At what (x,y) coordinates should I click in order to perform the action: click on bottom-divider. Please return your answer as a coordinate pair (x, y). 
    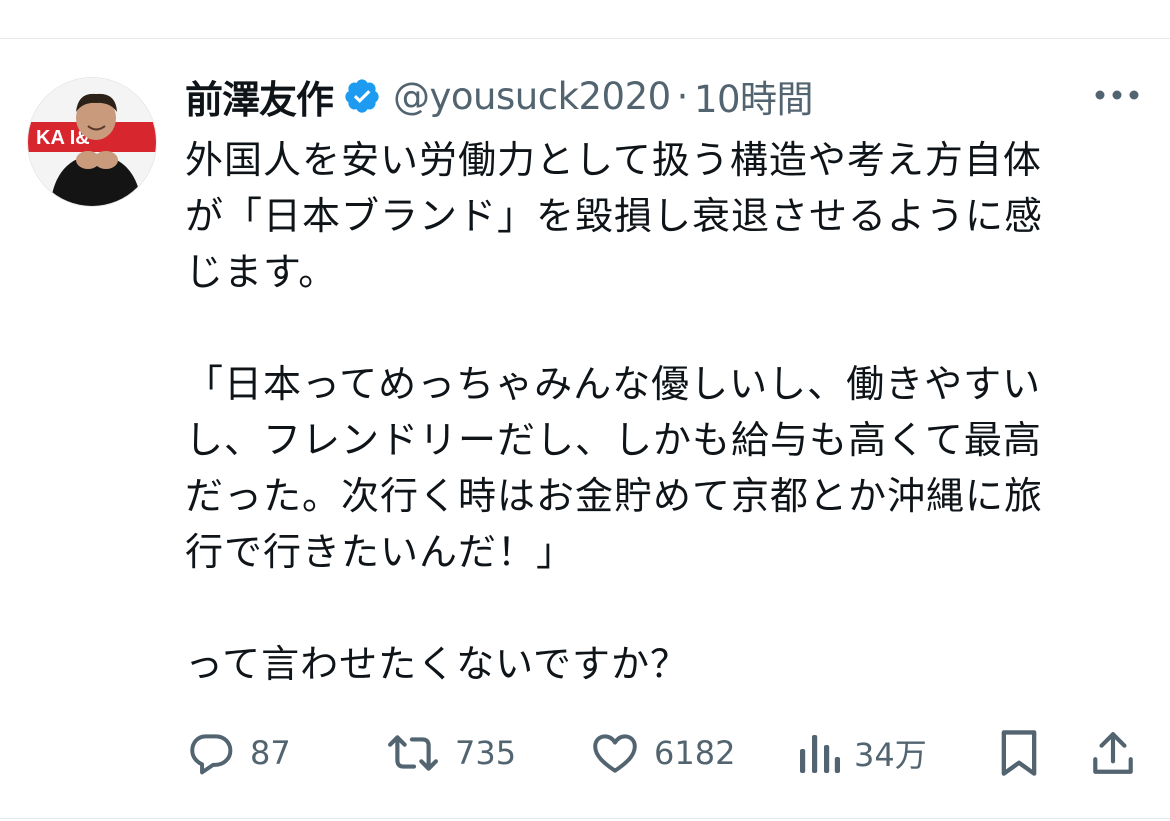
    Looking at the image, I should click on (585, 818).